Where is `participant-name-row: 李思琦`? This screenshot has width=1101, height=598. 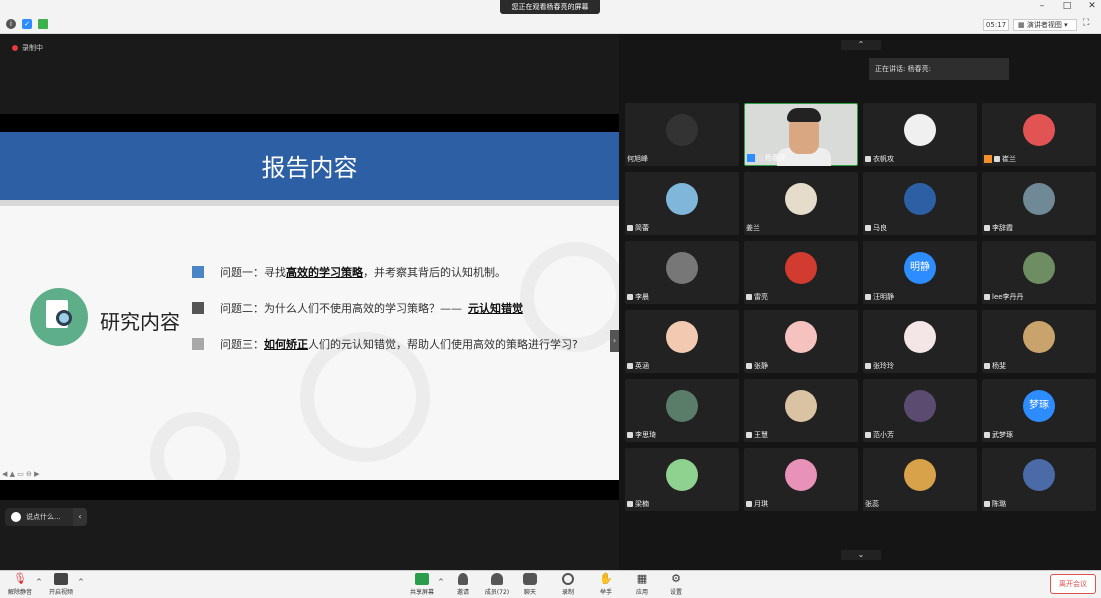 participant-name-row: 李思琦 is located at coordinates (641, 435).